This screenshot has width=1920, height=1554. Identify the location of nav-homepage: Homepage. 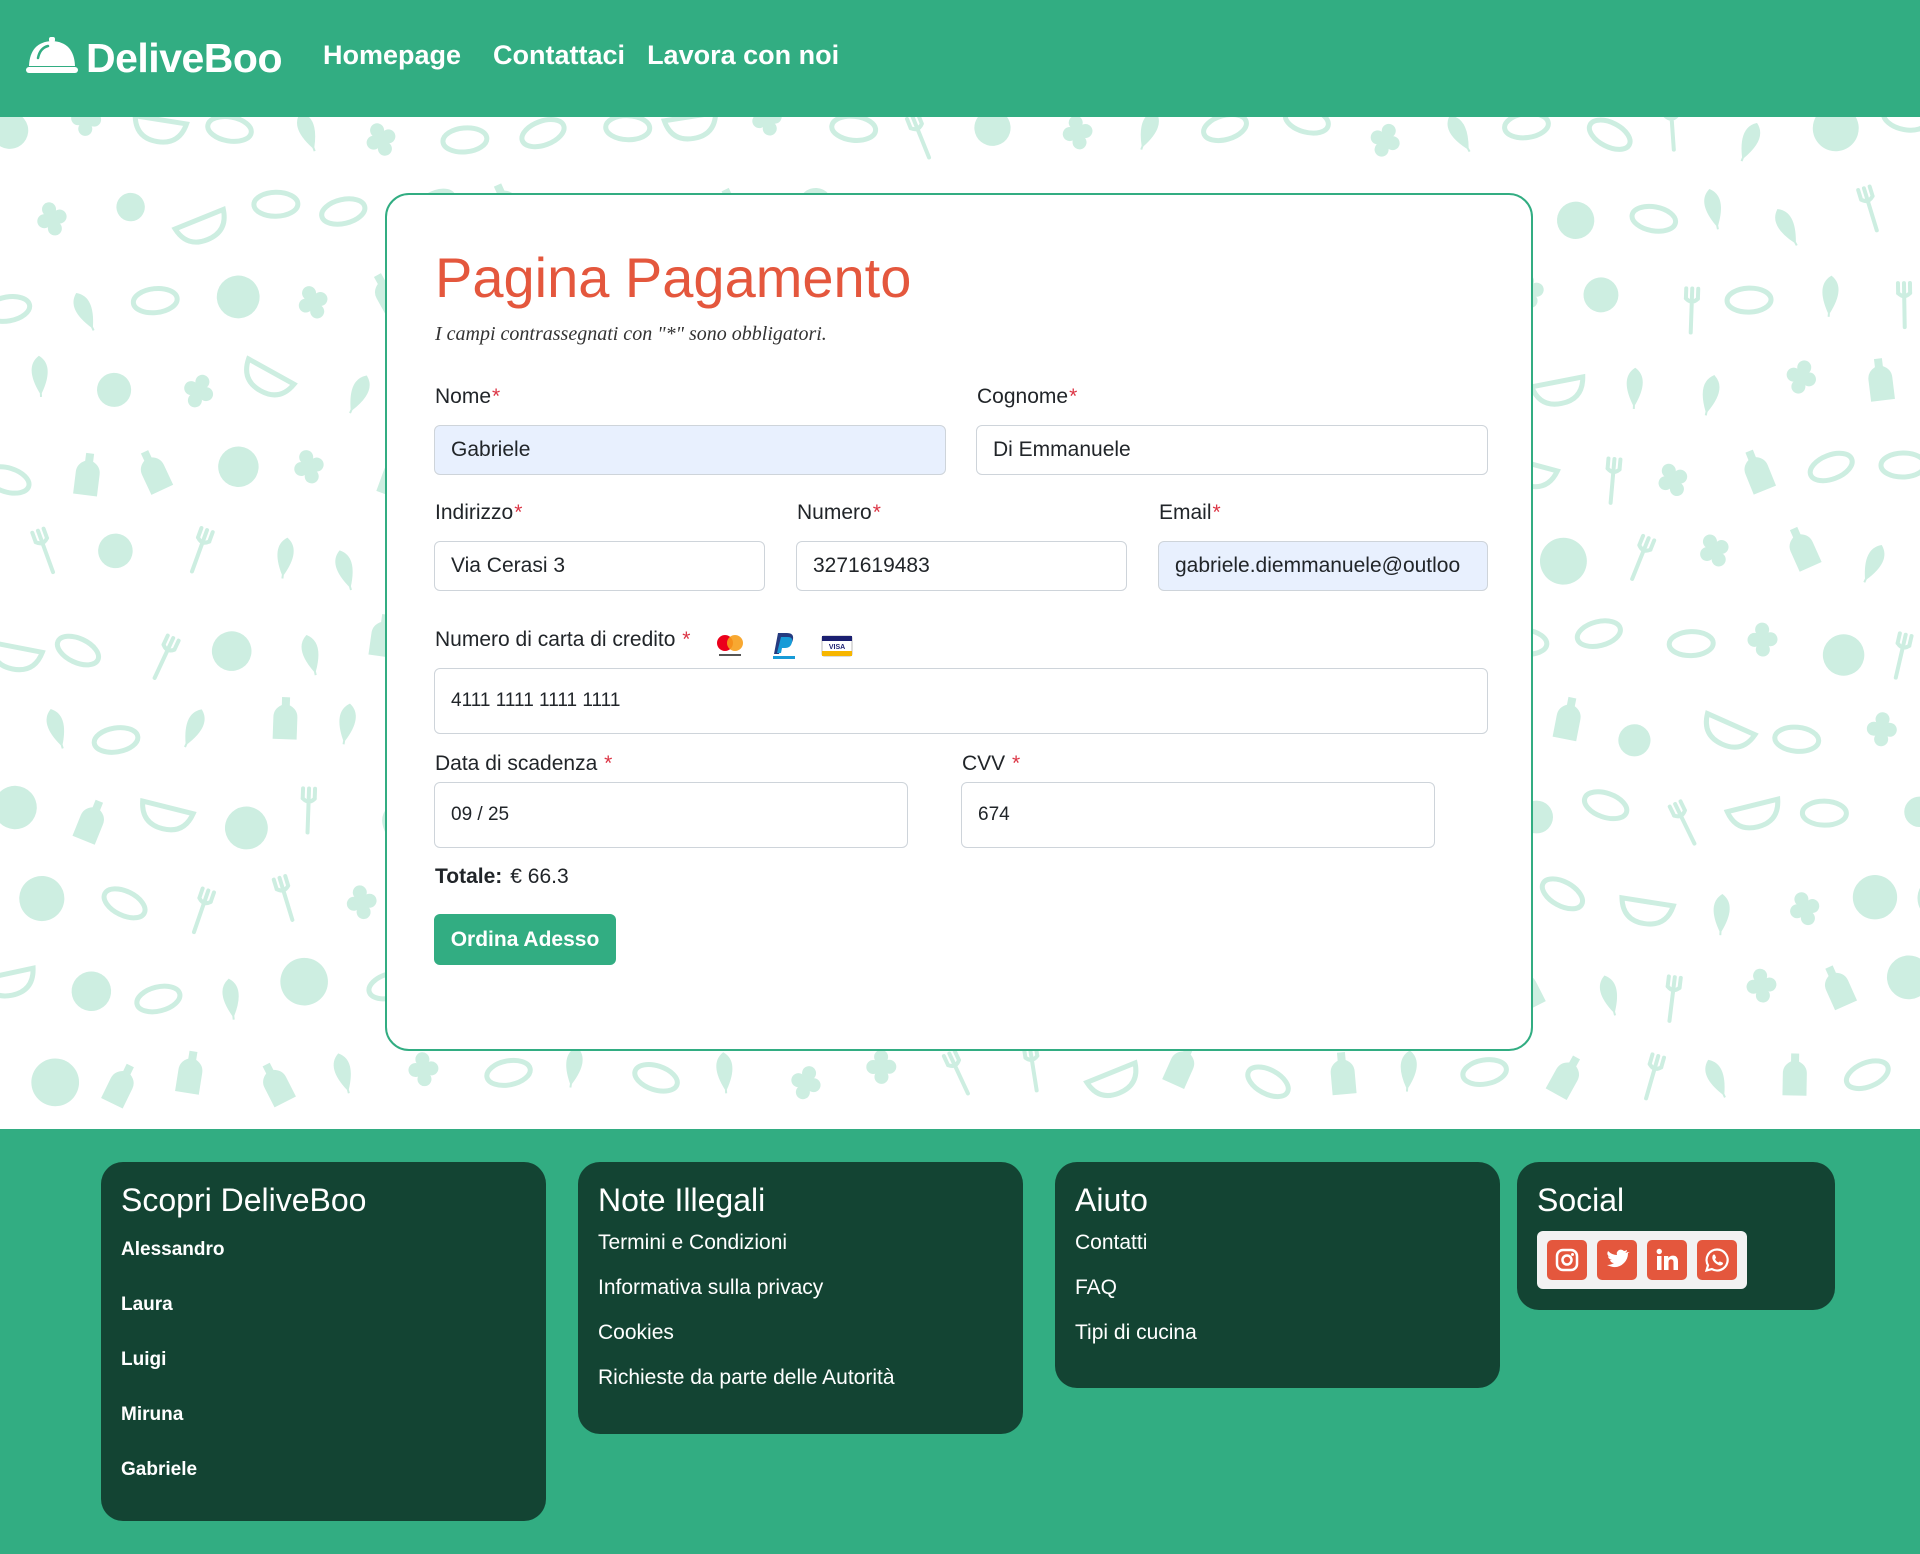
(392, 55).